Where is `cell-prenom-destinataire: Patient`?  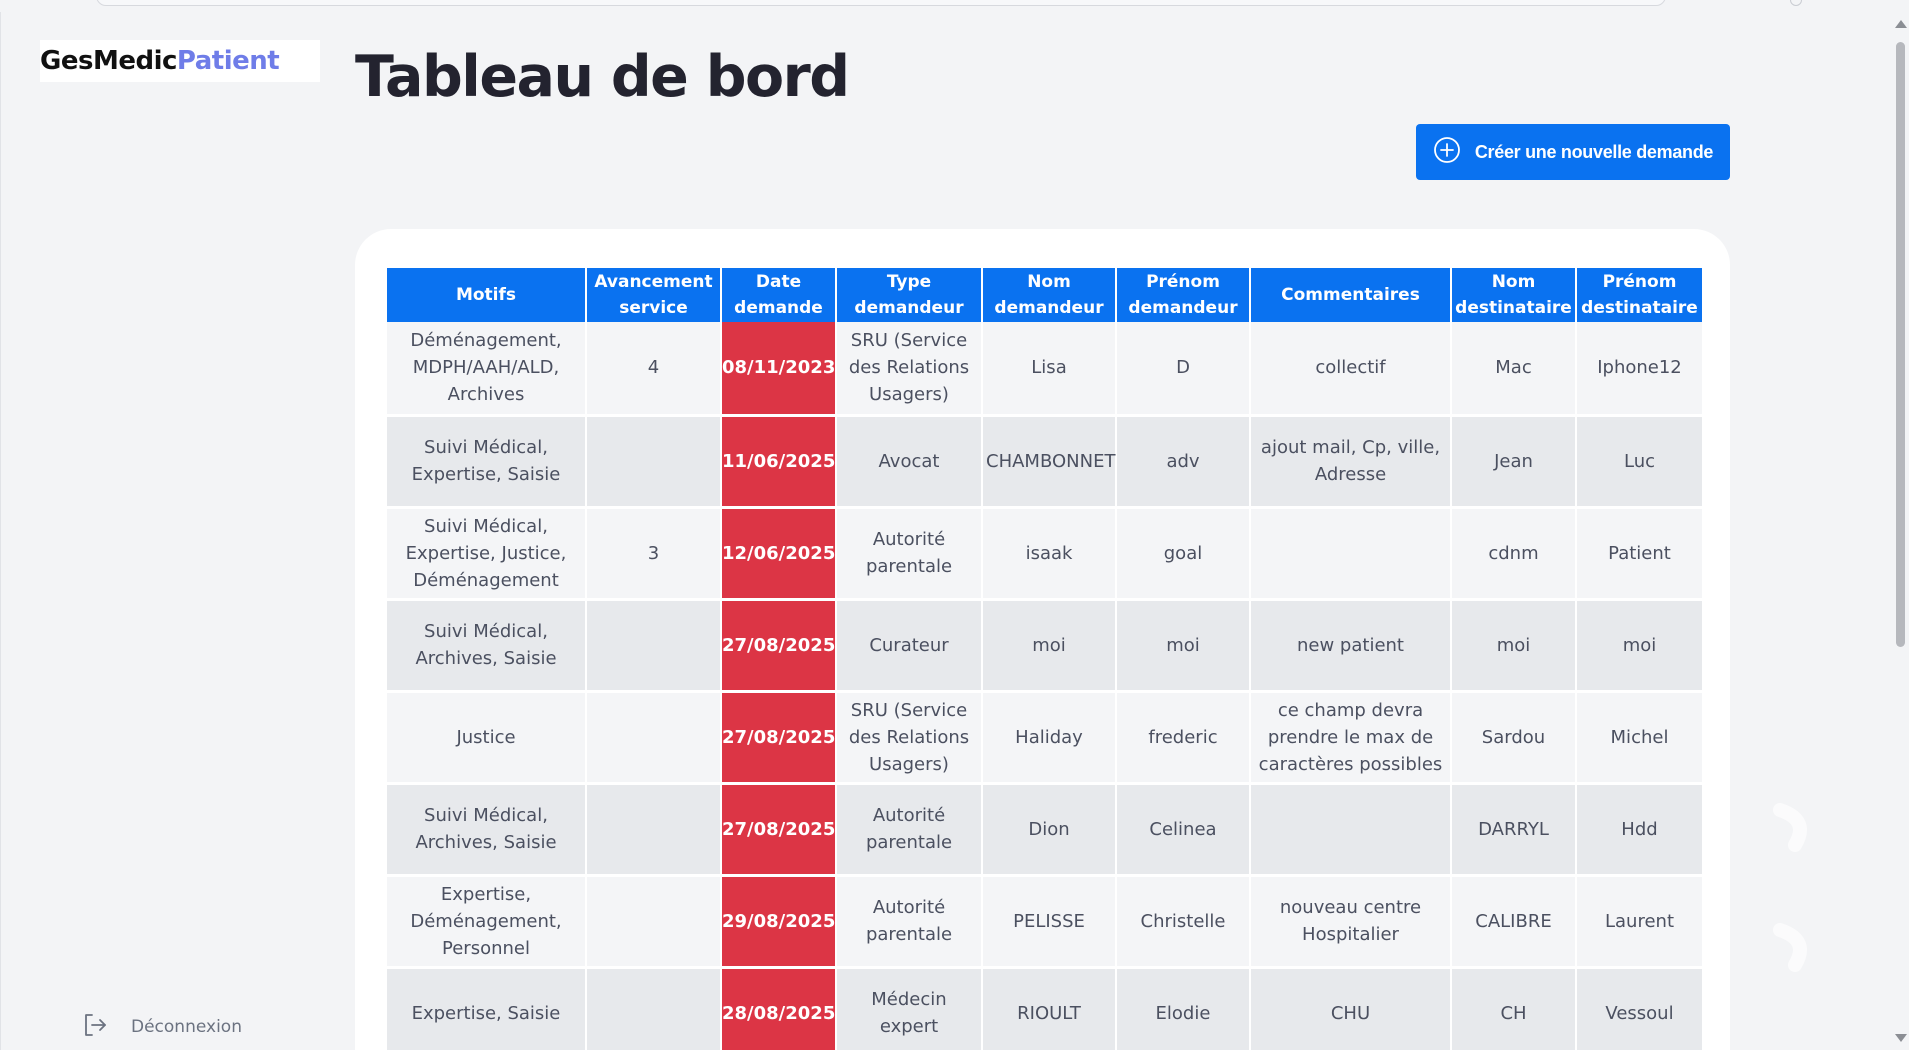 cell-prenom-destinataire: Patient is located at coordinates (1640, 554).